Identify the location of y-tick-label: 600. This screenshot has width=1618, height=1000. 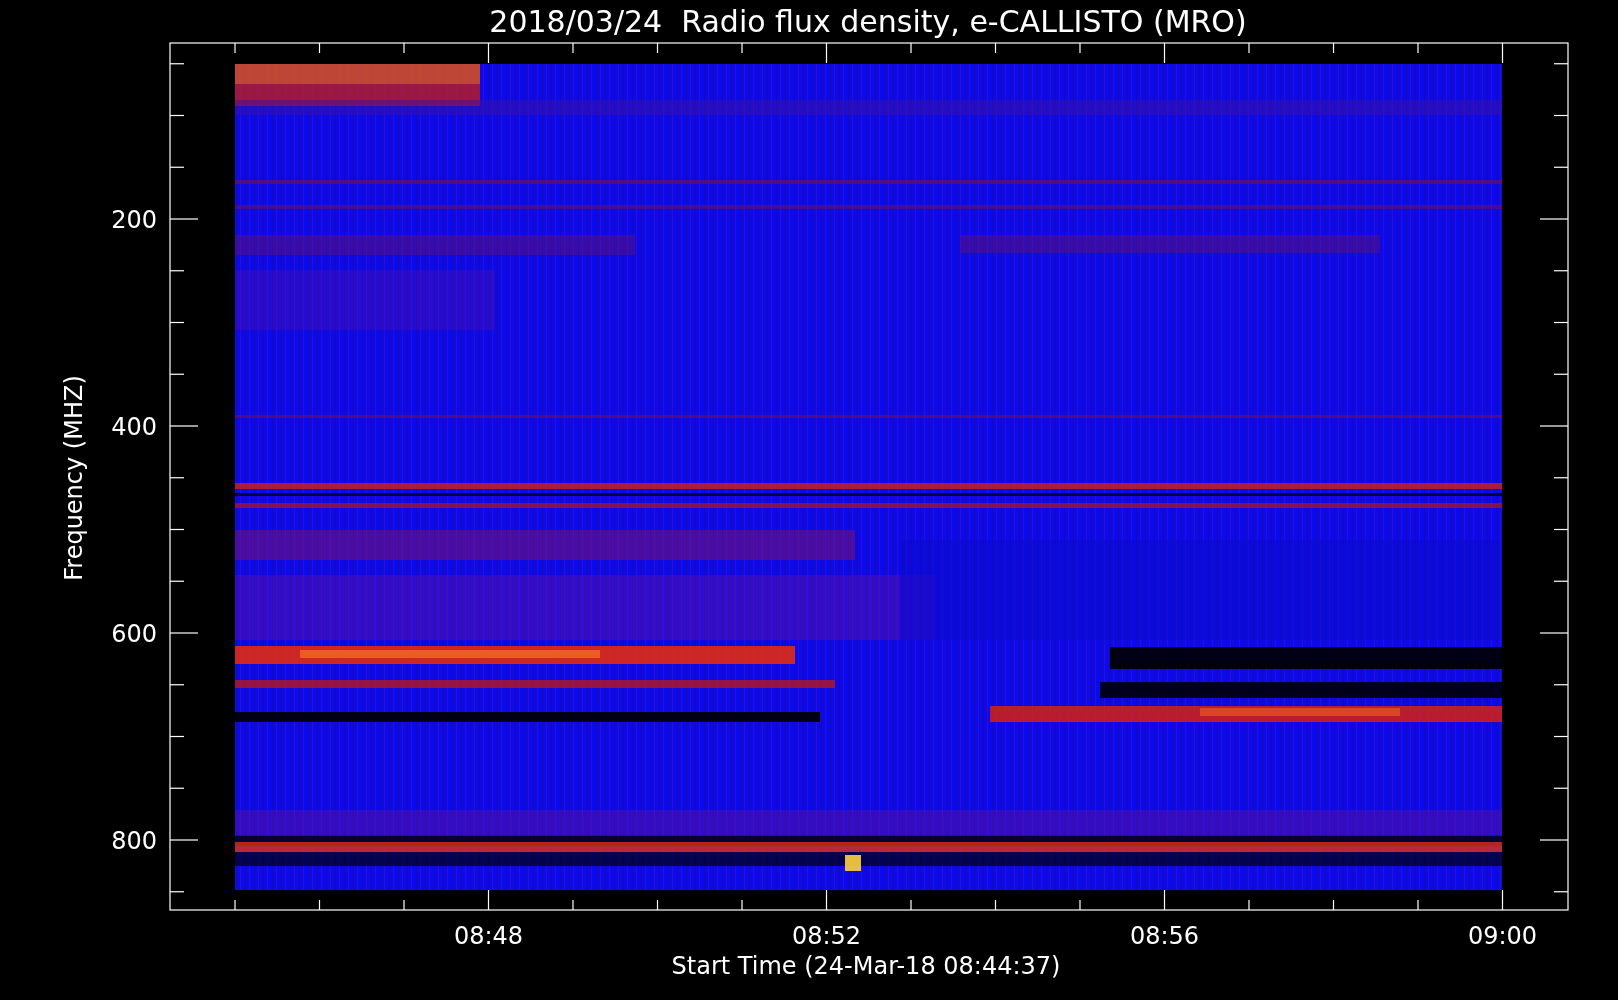
(134, 634).